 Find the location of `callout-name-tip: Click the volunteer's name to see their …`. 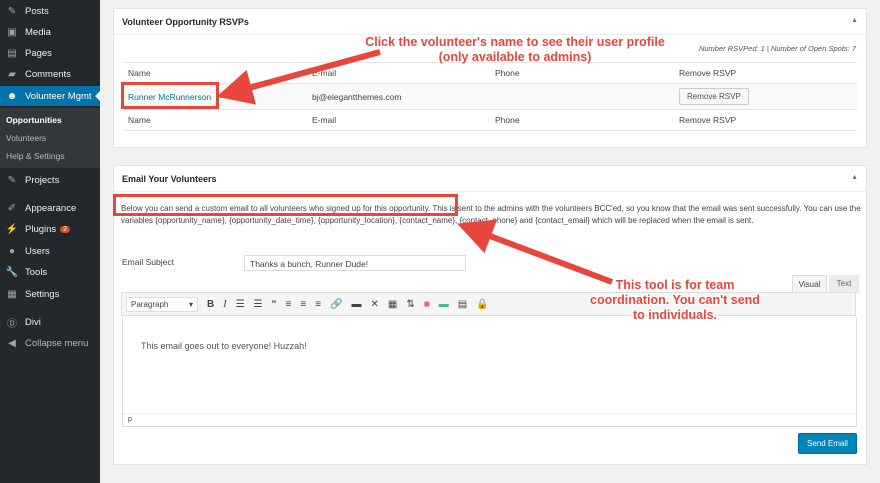

callout-name-tip: Click the volunteer's name to see their … is located at coordinates (515, 49).